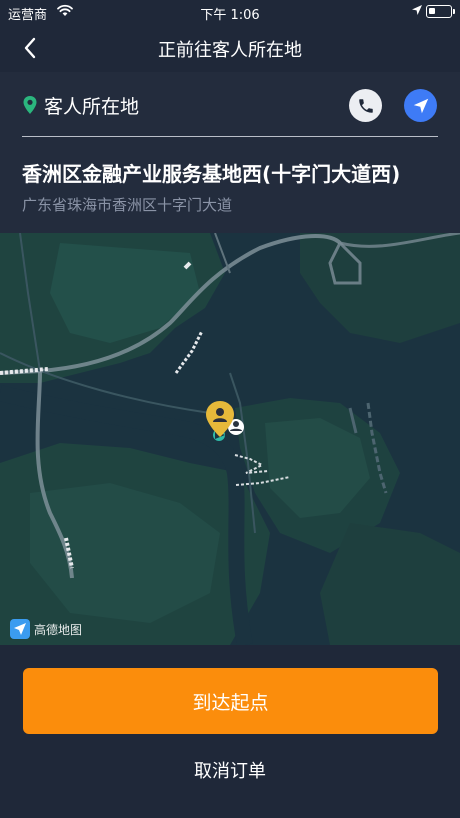 This screenshot has width=460, height=818. Describe the element at coordinates (230, 701) in the screenshot. I see `arrive-start-button: 到达起点` at that location.